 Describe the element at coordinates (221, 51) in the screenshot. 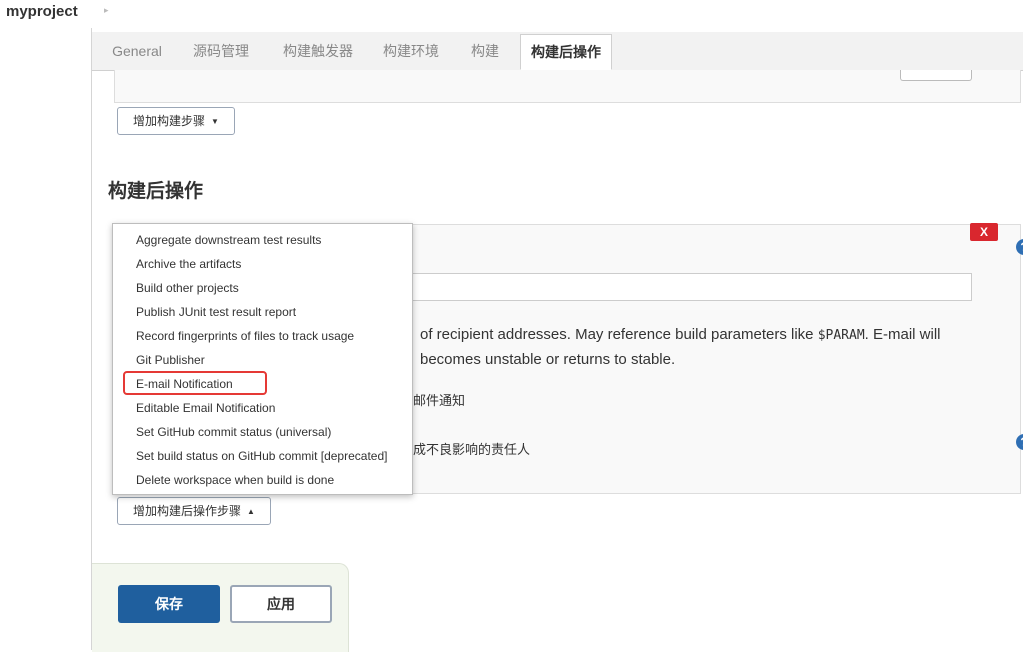

I see `tab-source-code: 源码管理` at that location.